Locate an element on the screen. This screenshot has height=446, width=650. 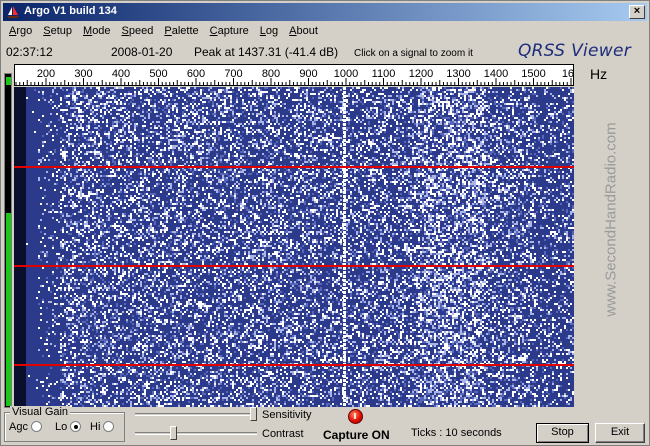
menu-mode: Mode is located at coordinates (96, 32).